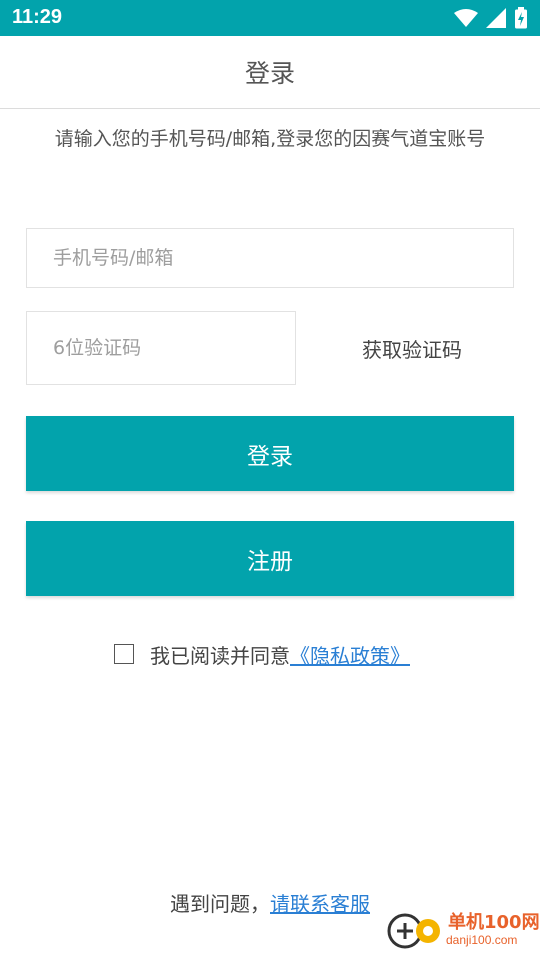 The image size is (540, 960). Describe the element at coordinates (482, 940) in the screenshot. I see `watermark-url: danji100.com` at that location.